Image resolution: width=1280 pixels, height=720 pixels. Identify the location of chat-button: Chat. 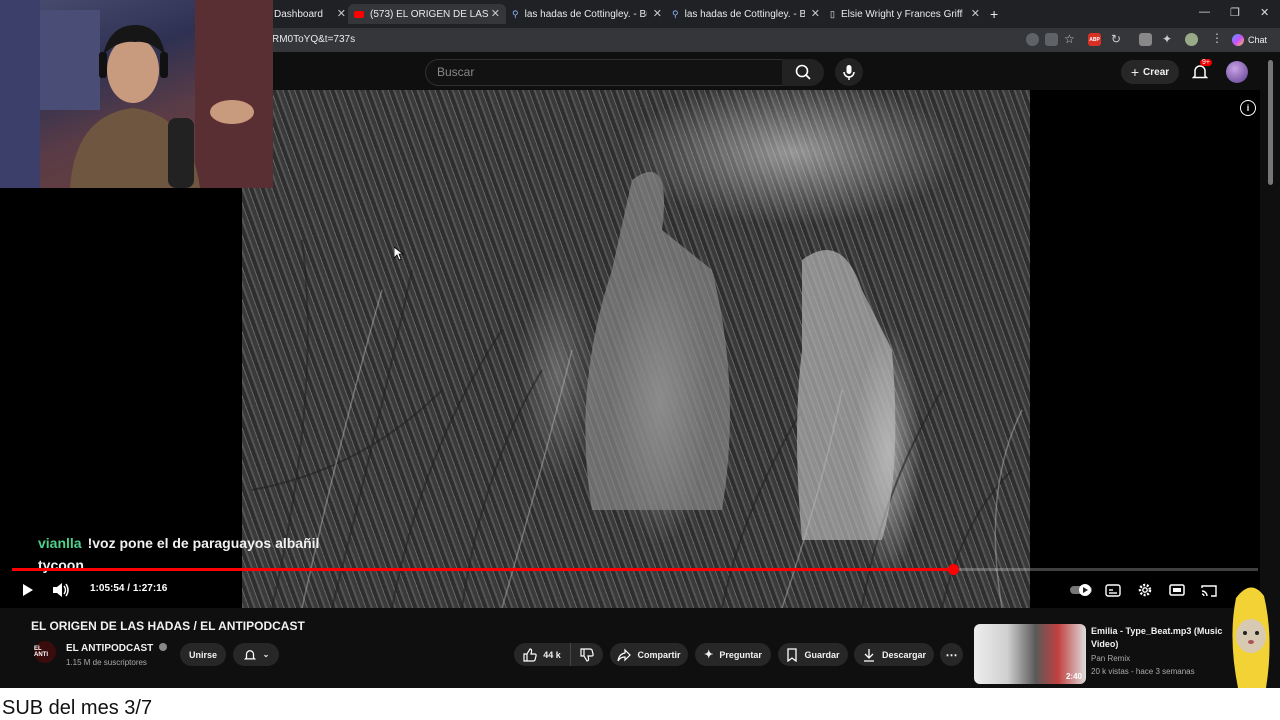
(1249, 40).